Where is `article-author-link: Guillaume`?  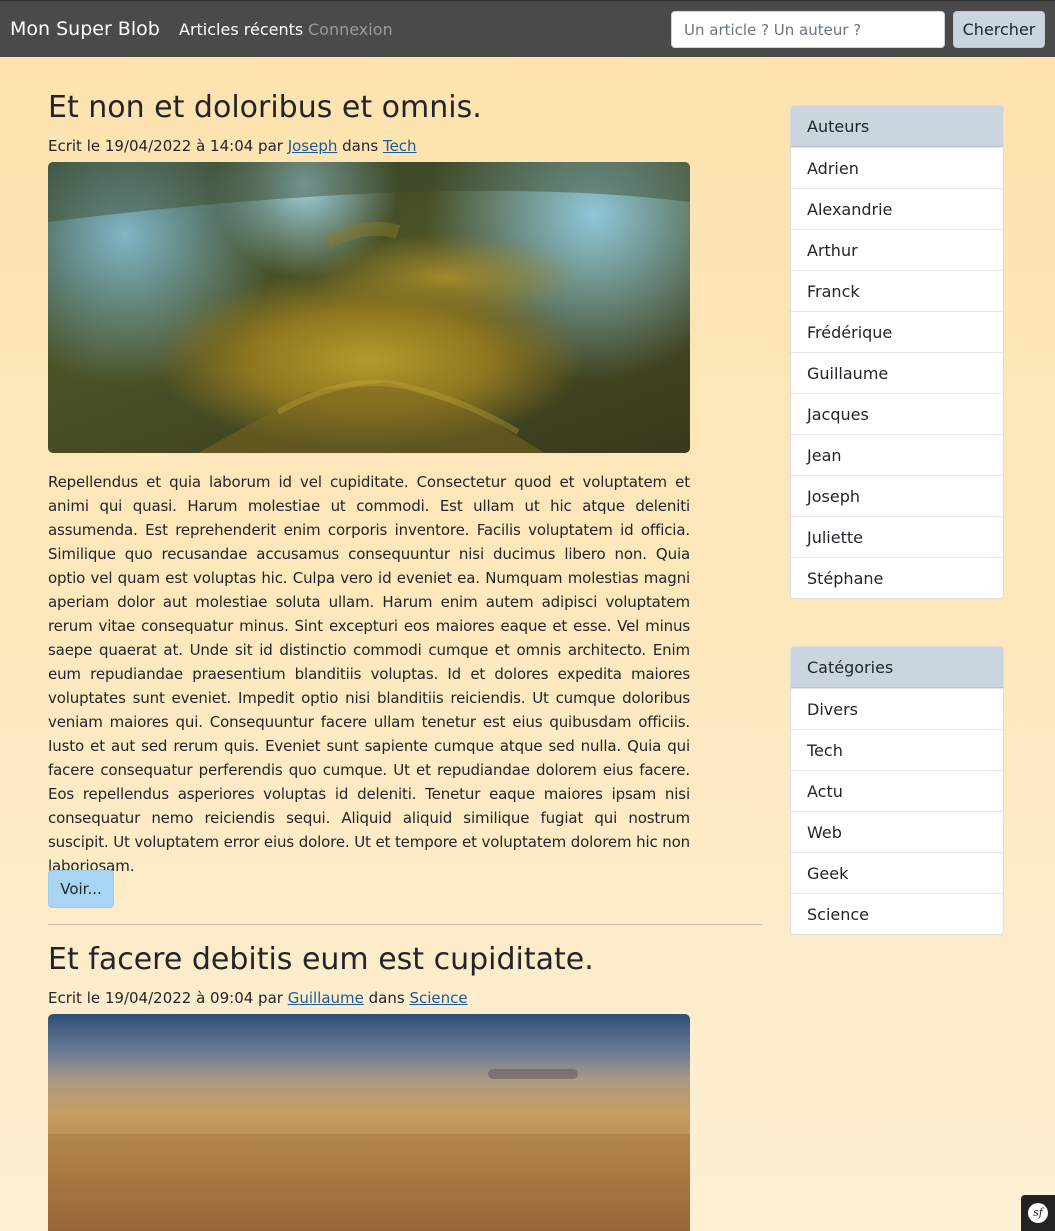 article-author-link: Guillaume is located at coordinates (326, 998).